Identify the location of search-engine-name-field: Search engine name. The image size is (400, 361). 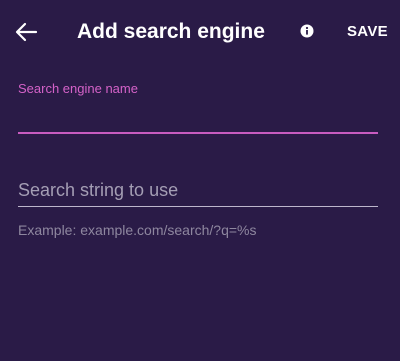
(198, 108).